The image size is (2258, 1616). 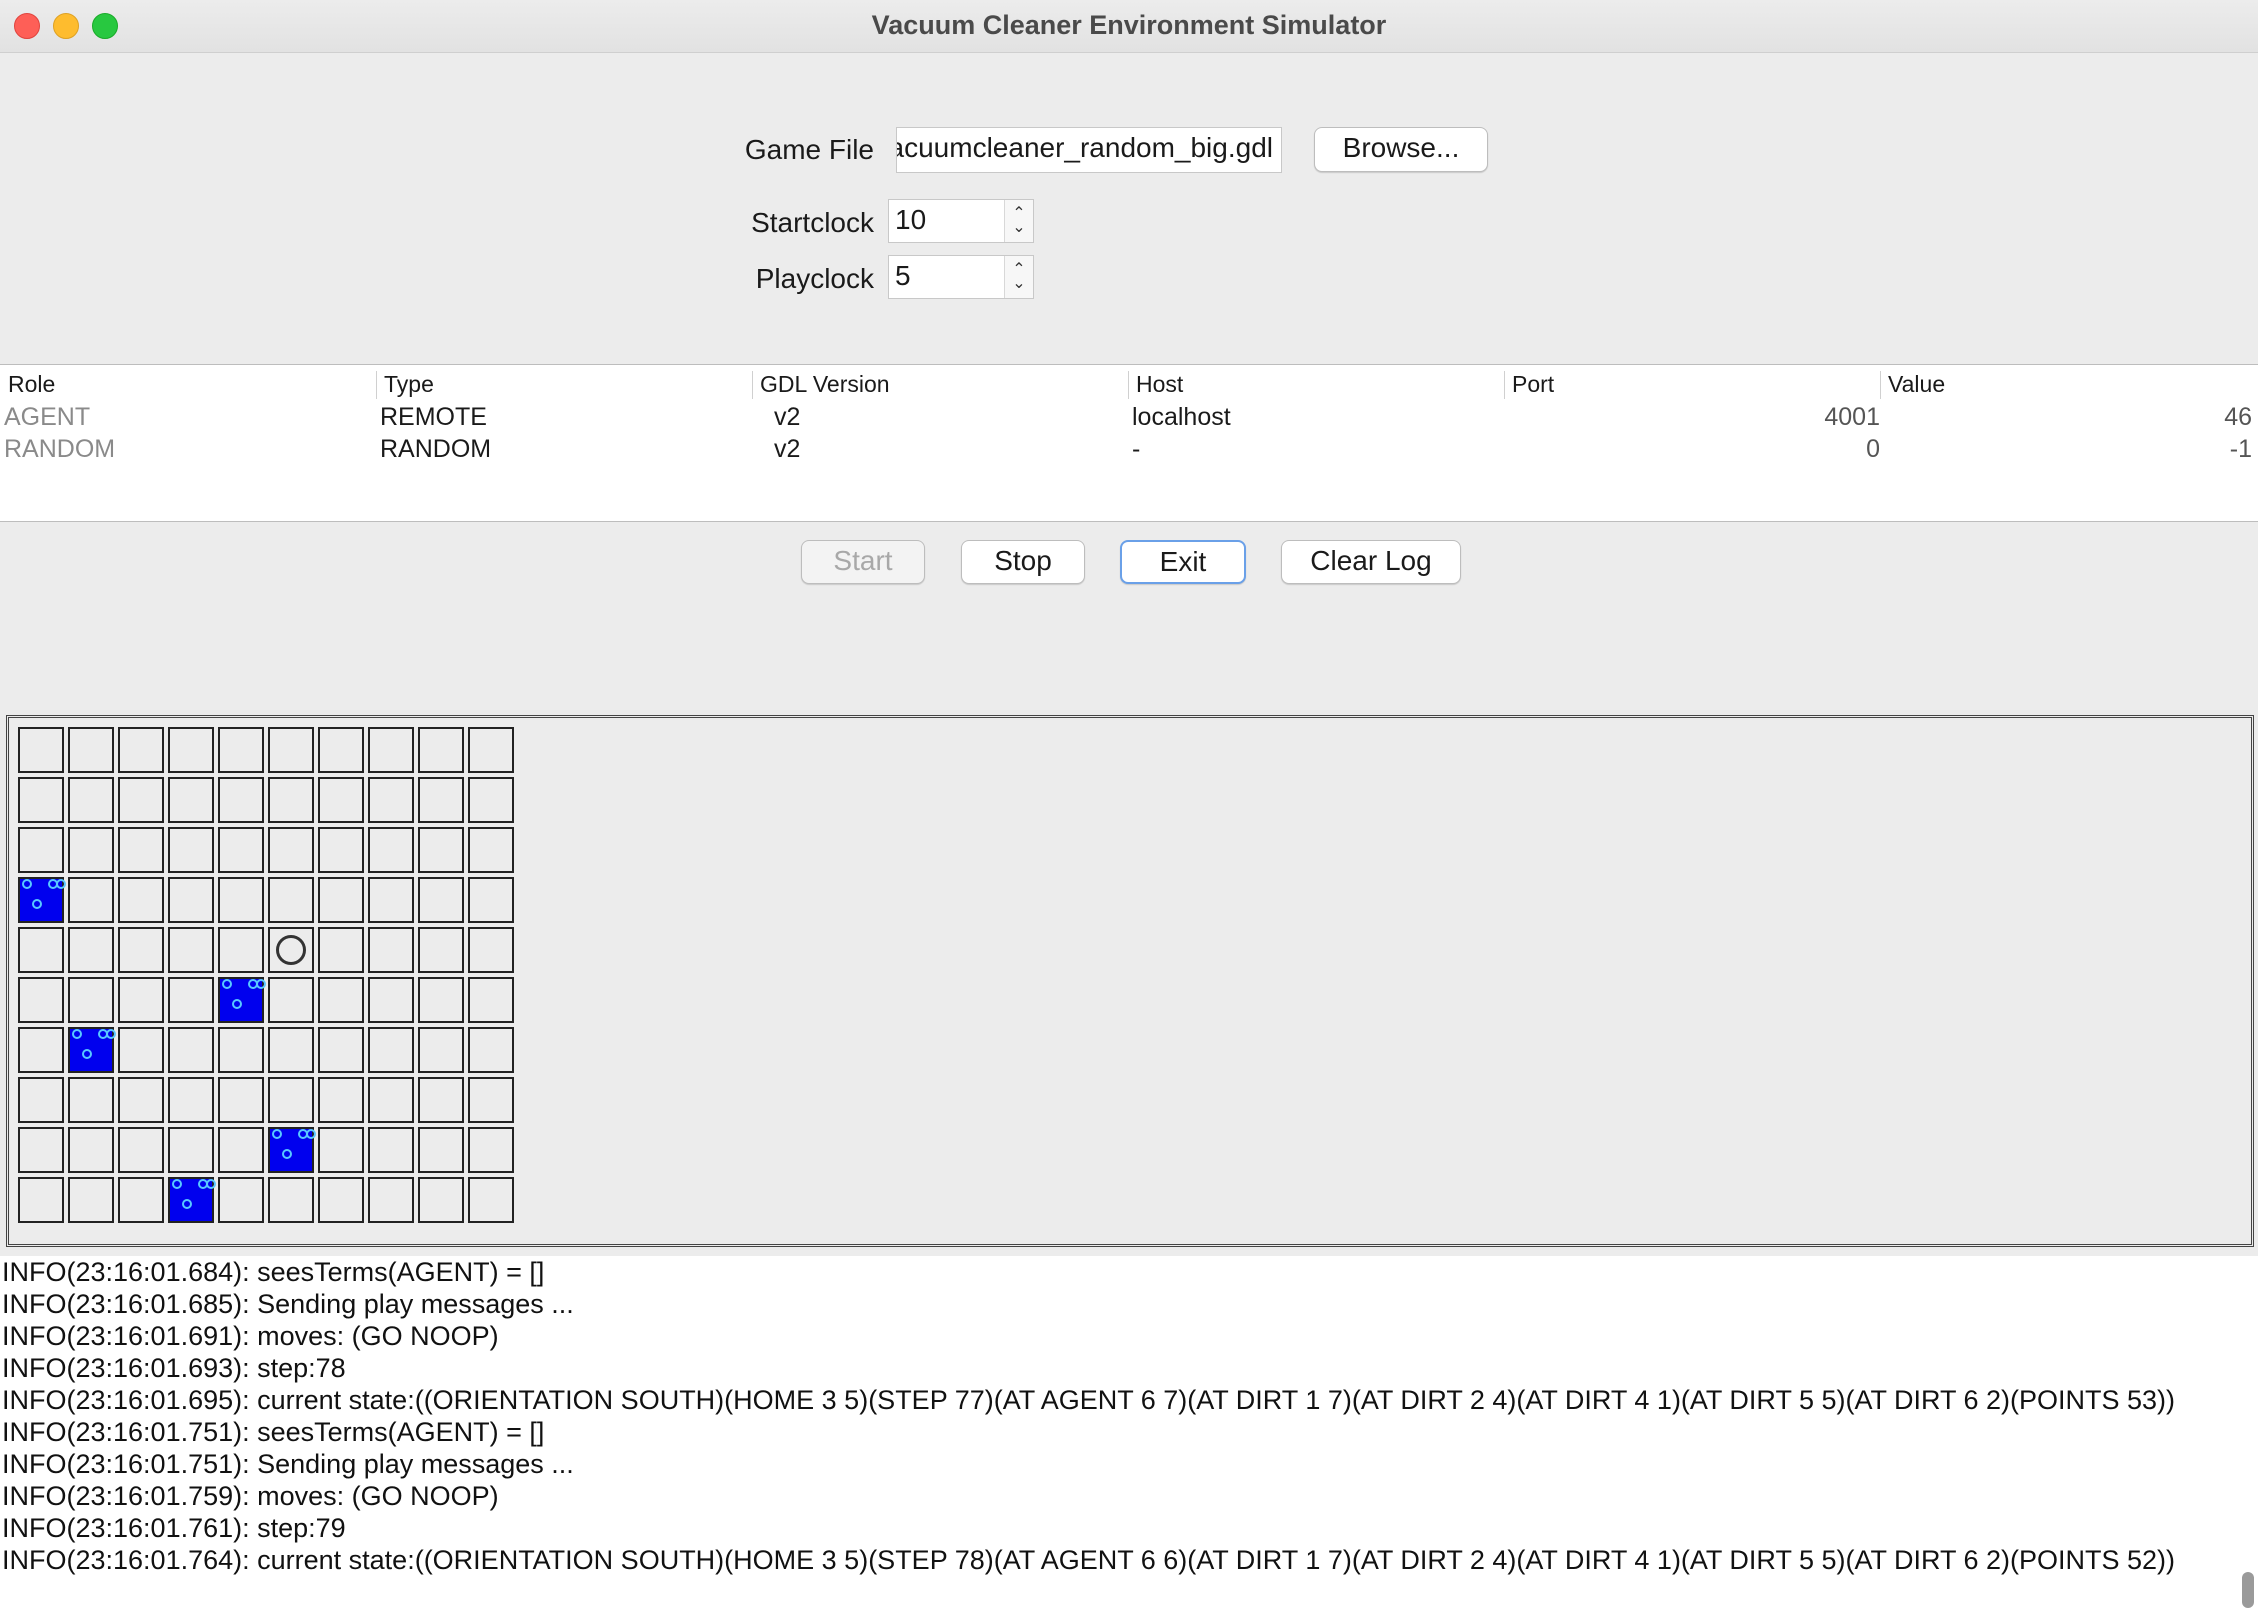 What do you see at coordinates (31, 384) in the screenshot?
I see `column-header-role: Role` at bounding box center [31, 384].